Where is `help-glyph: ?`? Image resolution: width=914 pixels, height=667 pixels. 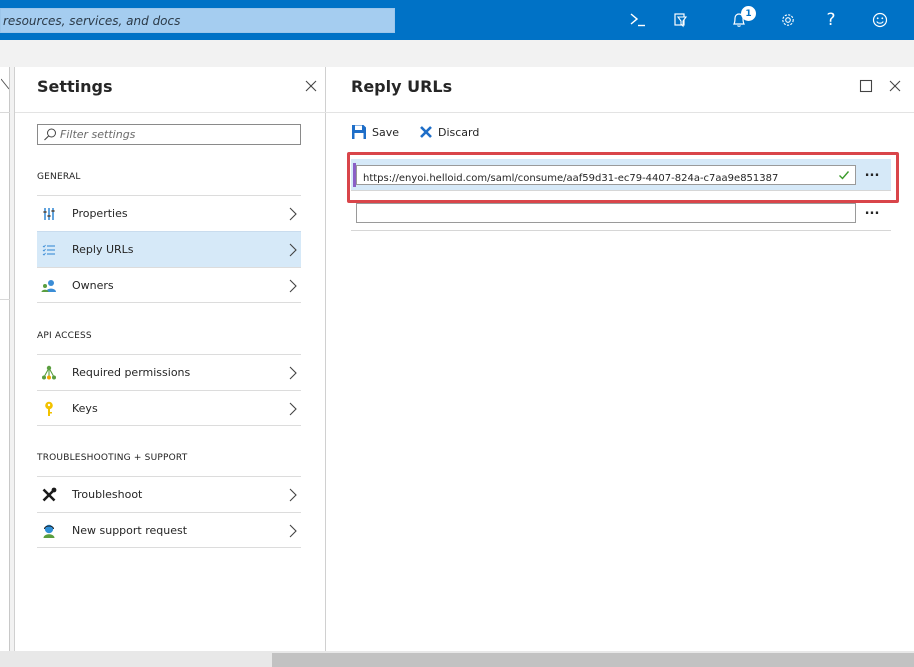
help-glyph: ? is located at coordinates (831, 20).